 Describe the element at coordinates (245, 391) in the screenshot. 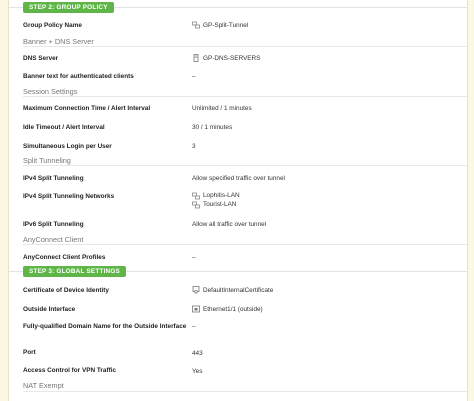

I see `nat-exempt-divider` at that location.